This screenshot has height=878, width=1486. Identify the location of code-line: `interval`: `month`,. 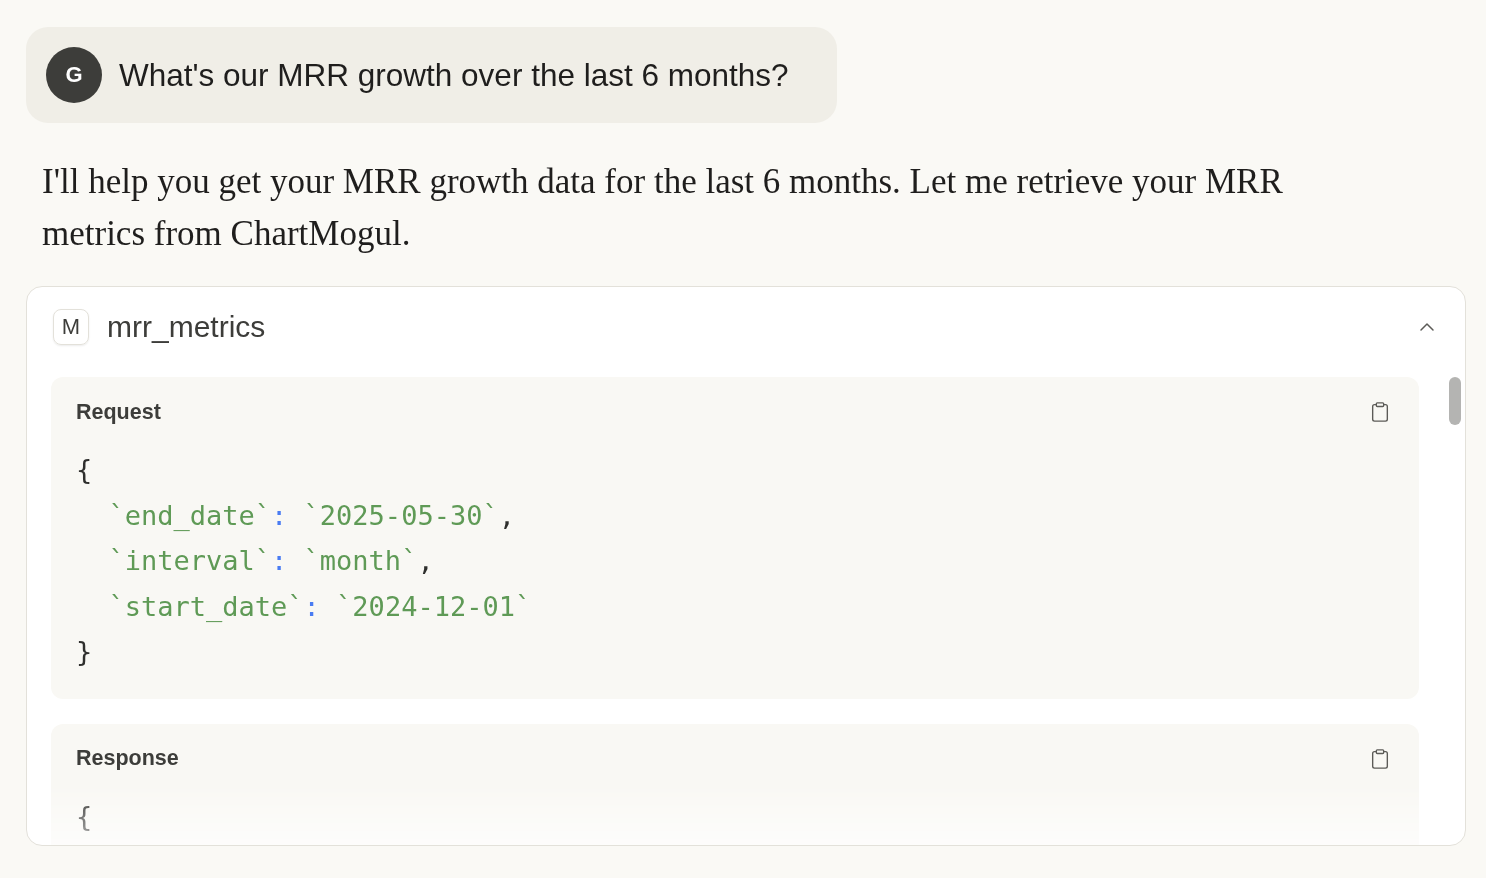
(270, 561).